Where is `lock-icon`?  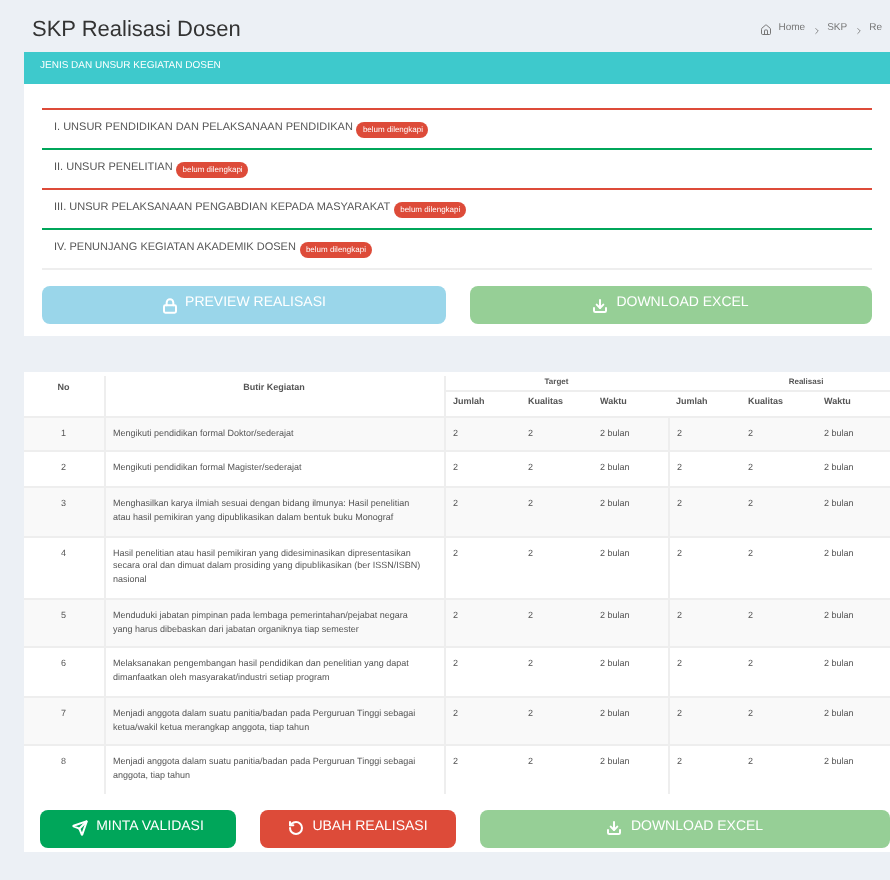
lock-icon is located at coordinates (169, 305).